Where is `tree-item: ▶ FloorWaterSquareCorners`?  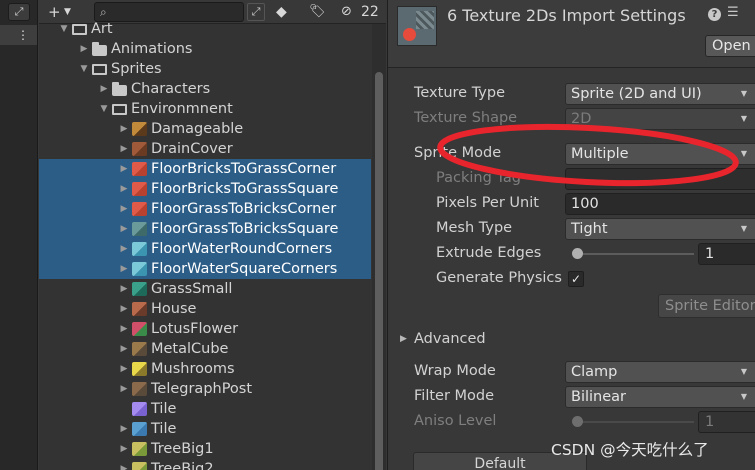 tree-item: ▶ FloorWaterSquareCorners is located at coordinates (205, 269).